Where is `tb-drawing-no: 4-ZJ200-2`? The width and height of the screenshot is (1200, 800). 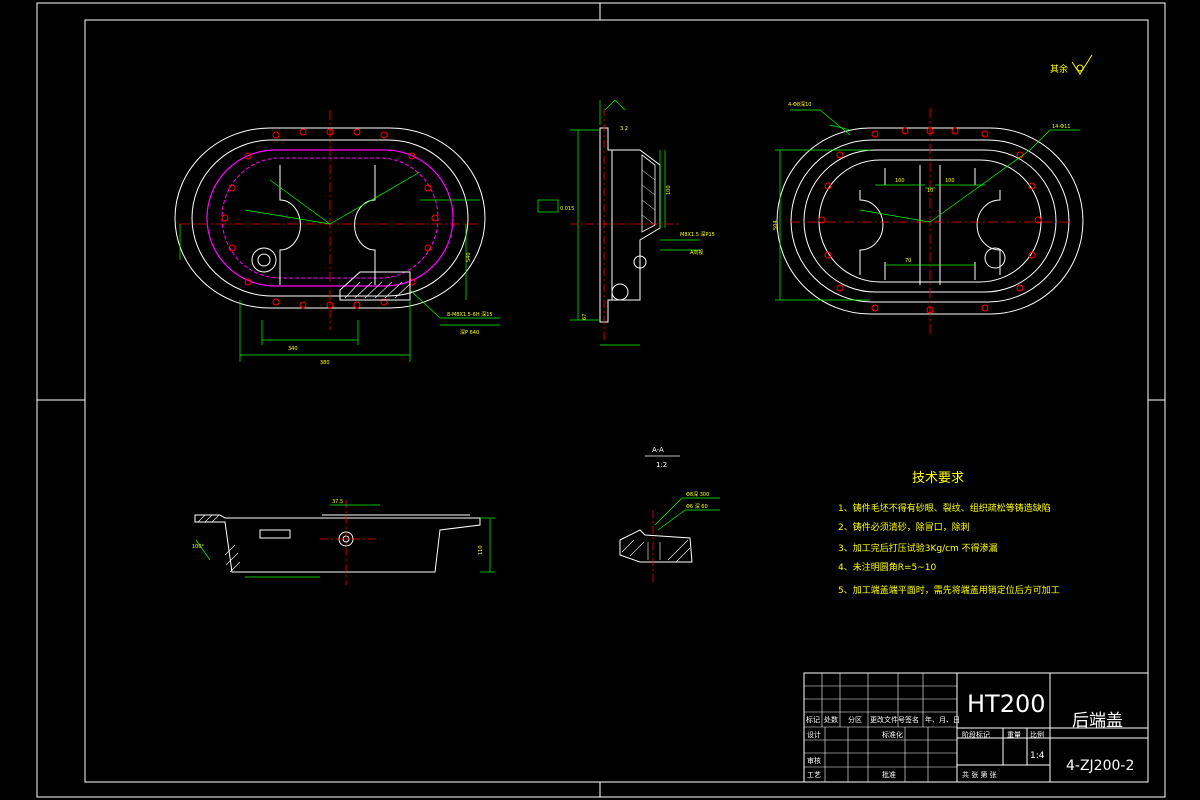 tb-drawing-no: 4-ZJ200-2 is located at coordinates (1100, 766).